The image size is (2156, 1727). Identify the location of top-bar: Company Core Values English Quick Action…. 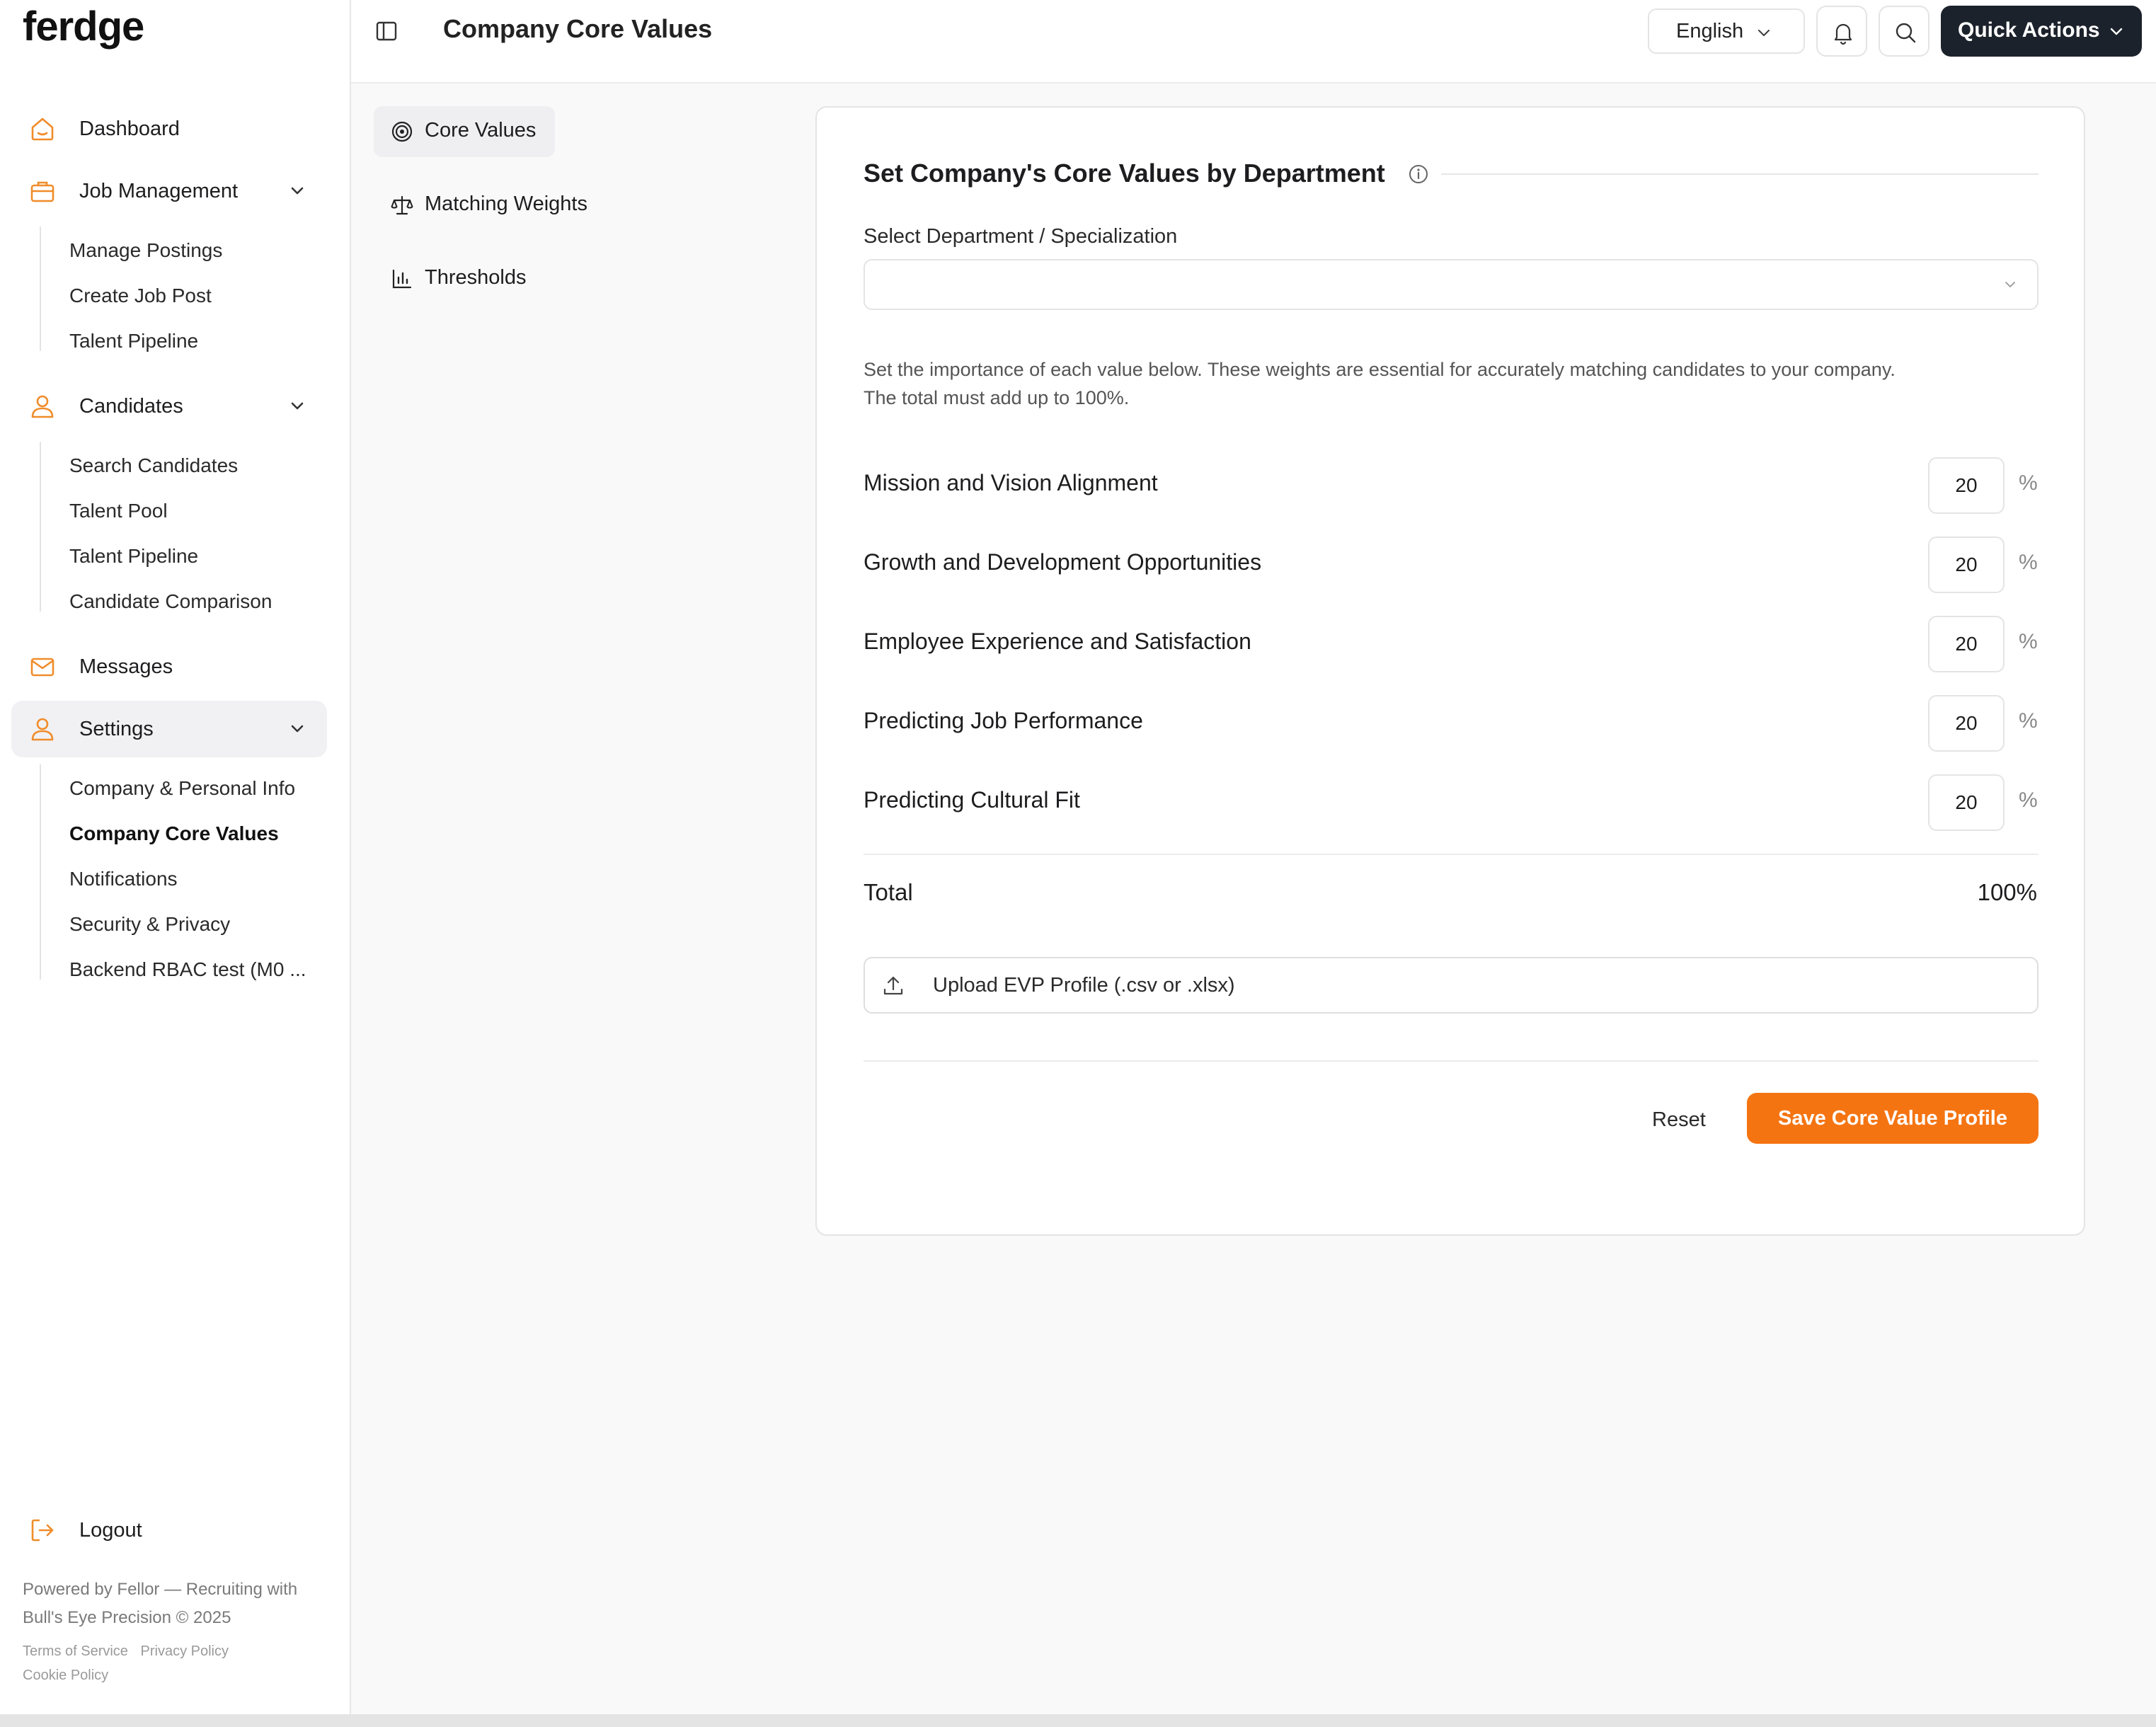
(1253, 42).